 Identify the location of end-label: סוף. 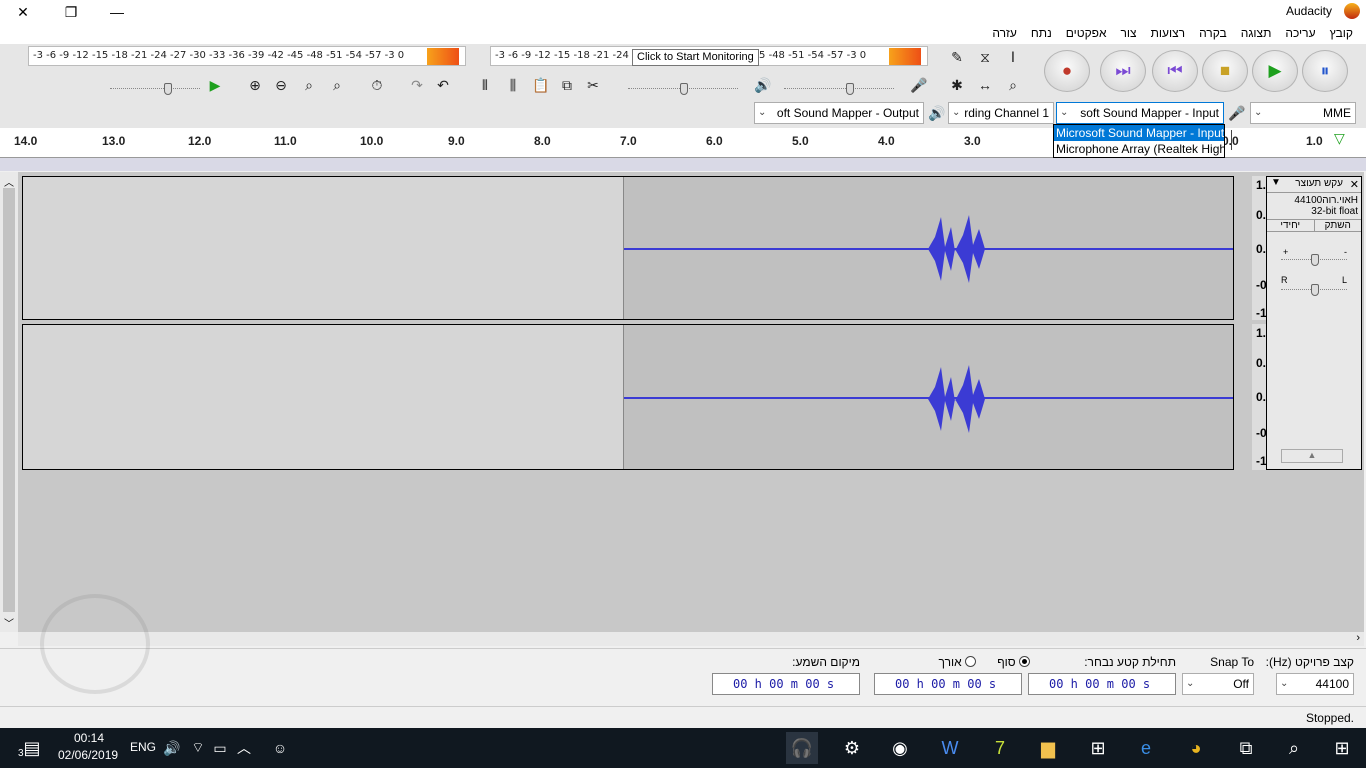
(1006, 662).